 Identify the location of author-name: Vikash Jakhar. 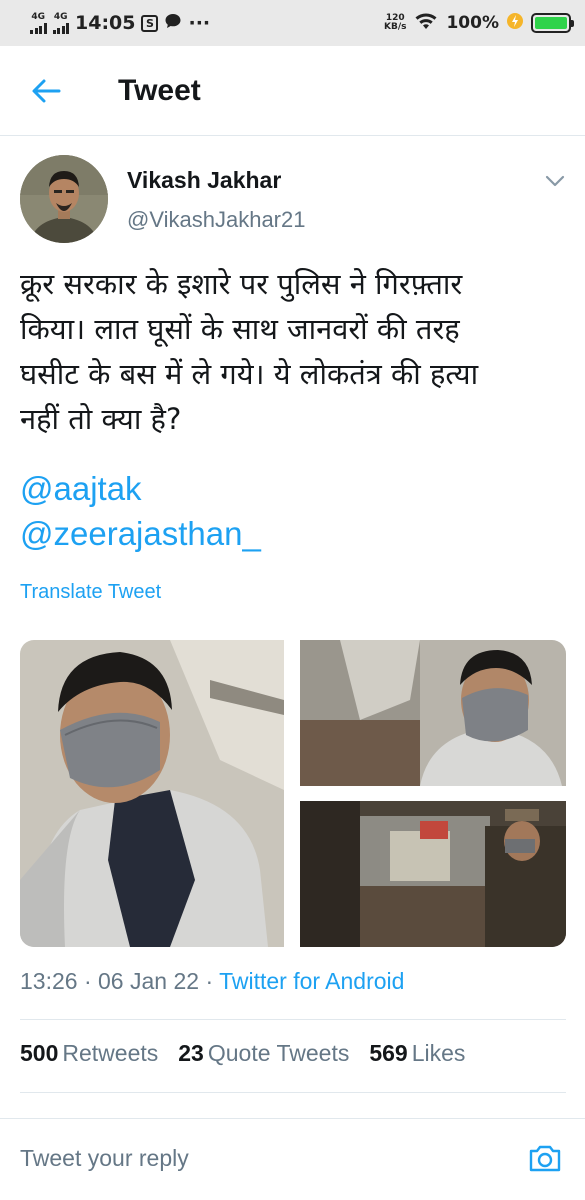
(204, 180).